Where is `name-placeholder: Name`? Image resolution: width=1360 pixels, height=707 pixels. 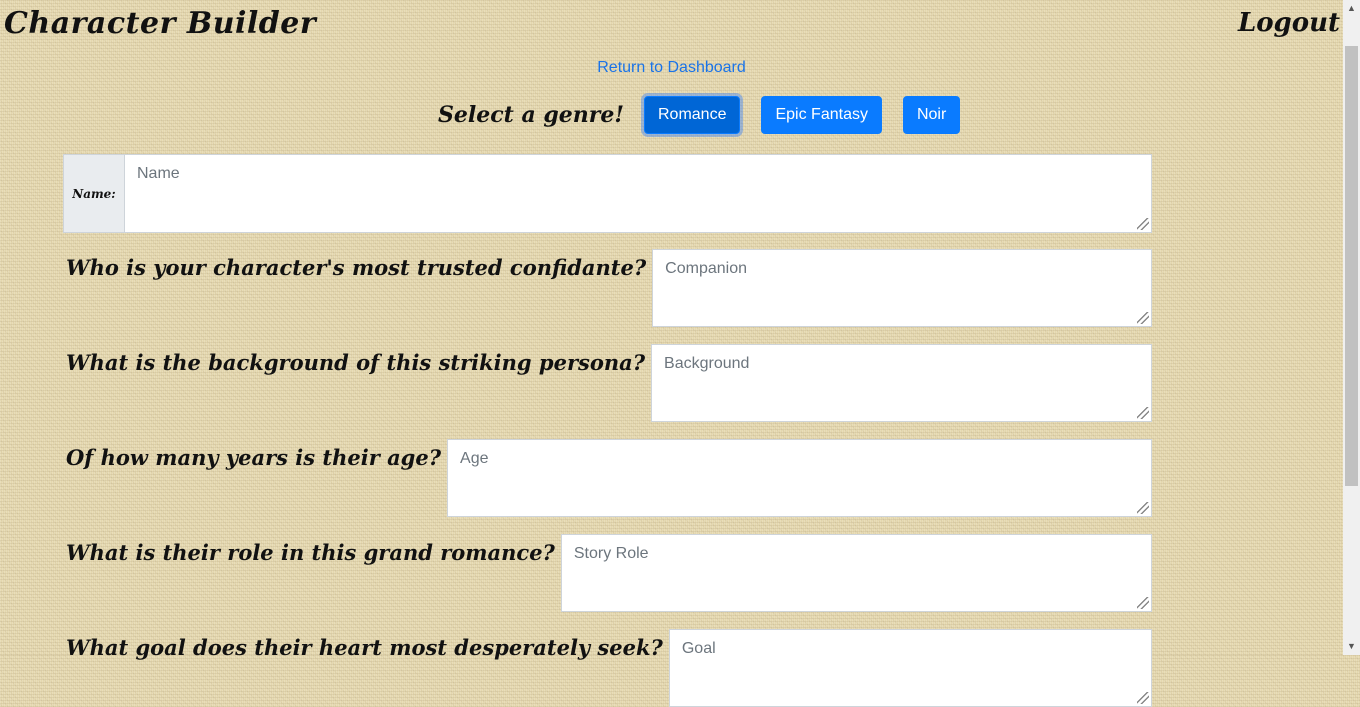
name-placeholder: Name is located at coordinates (158, 173).